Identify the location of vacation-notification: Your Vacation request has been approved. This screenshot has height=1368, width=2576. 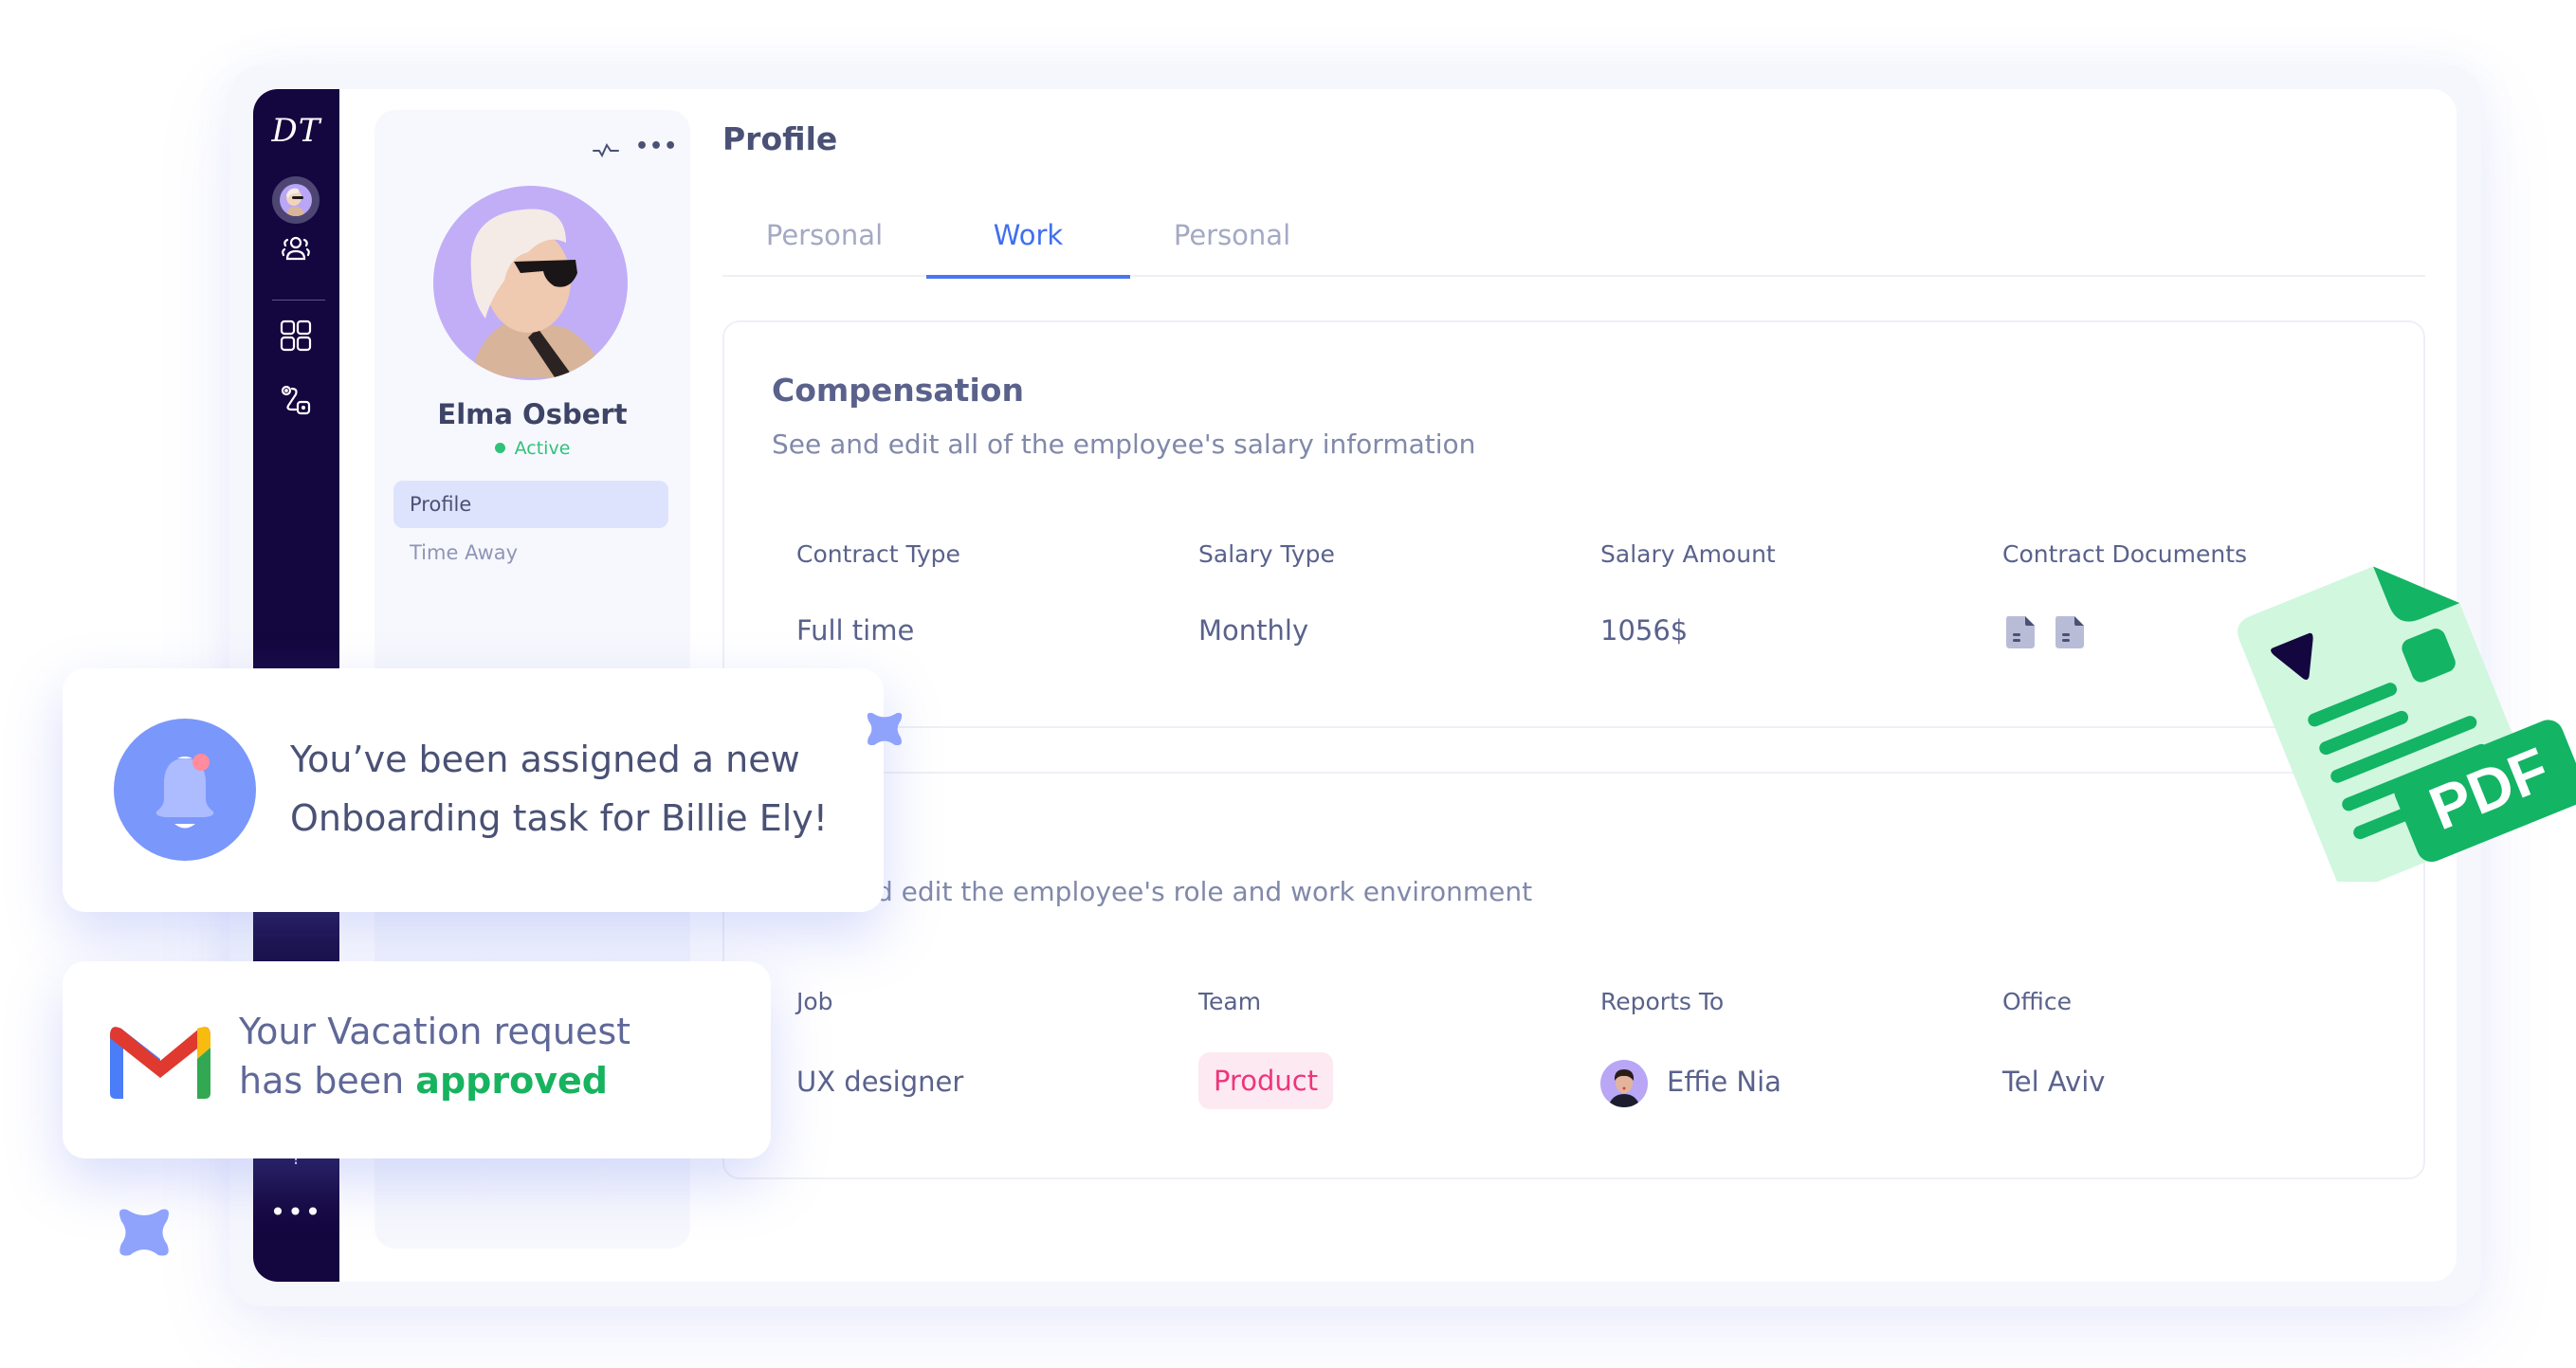
(417, 1060).